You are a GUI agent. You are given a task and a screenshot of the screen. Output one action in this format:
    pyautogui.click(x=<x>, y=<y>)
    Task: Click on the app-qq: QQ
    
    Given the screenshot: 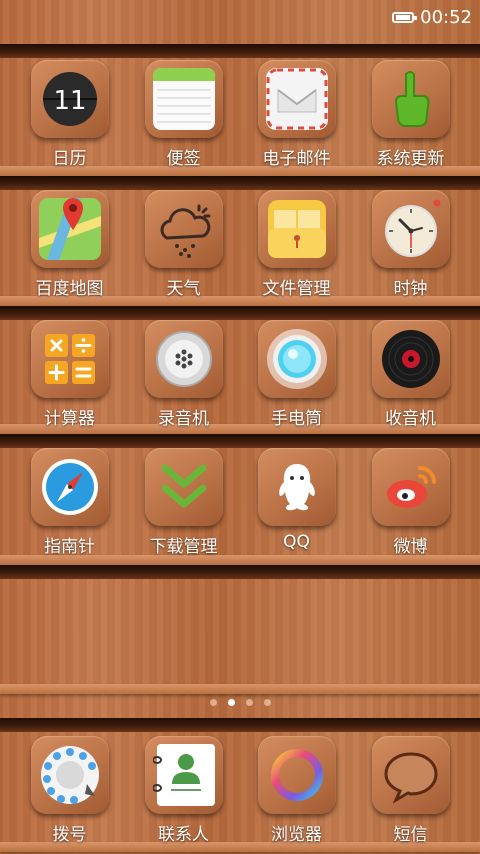 What is the action you would take?
    pyautogui.click(x=296, y=506)
    